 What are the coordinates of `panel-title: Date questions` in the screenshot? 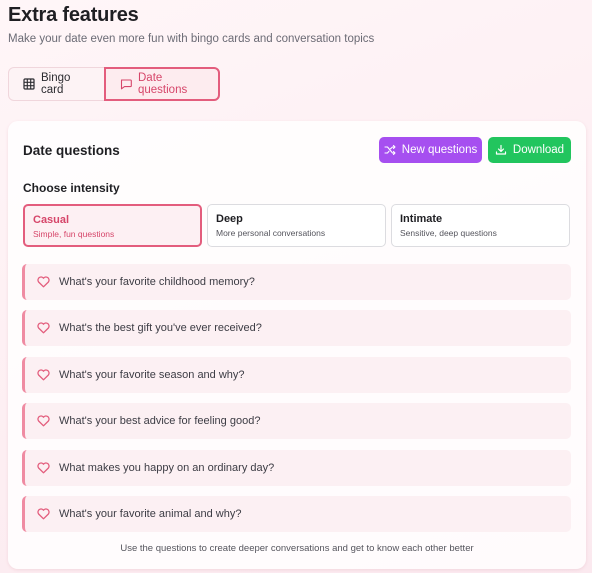 It's located at (71, 150).